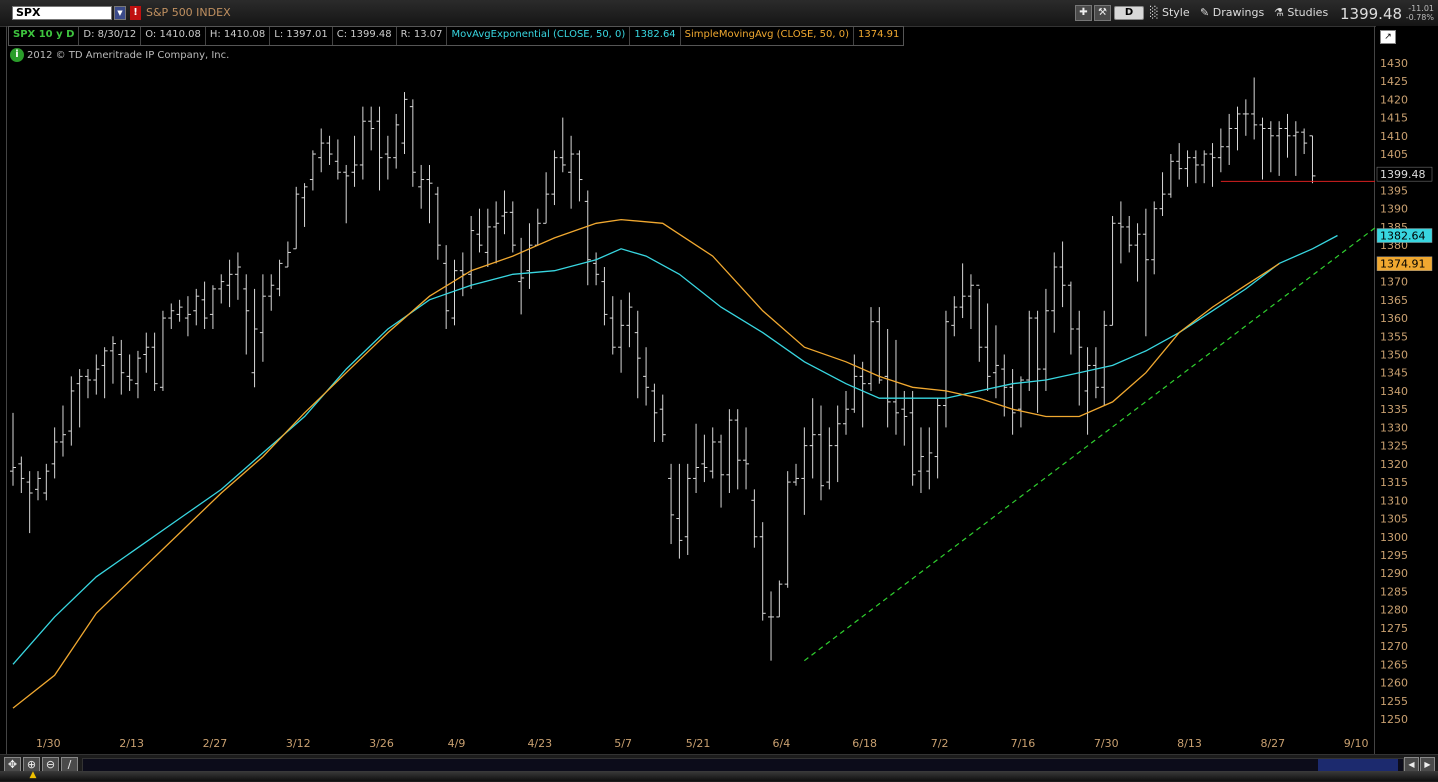 The width and height of the screenshot is (1438, 782). I want to click on legend-close: C: 1399.48, so click(365, 36).